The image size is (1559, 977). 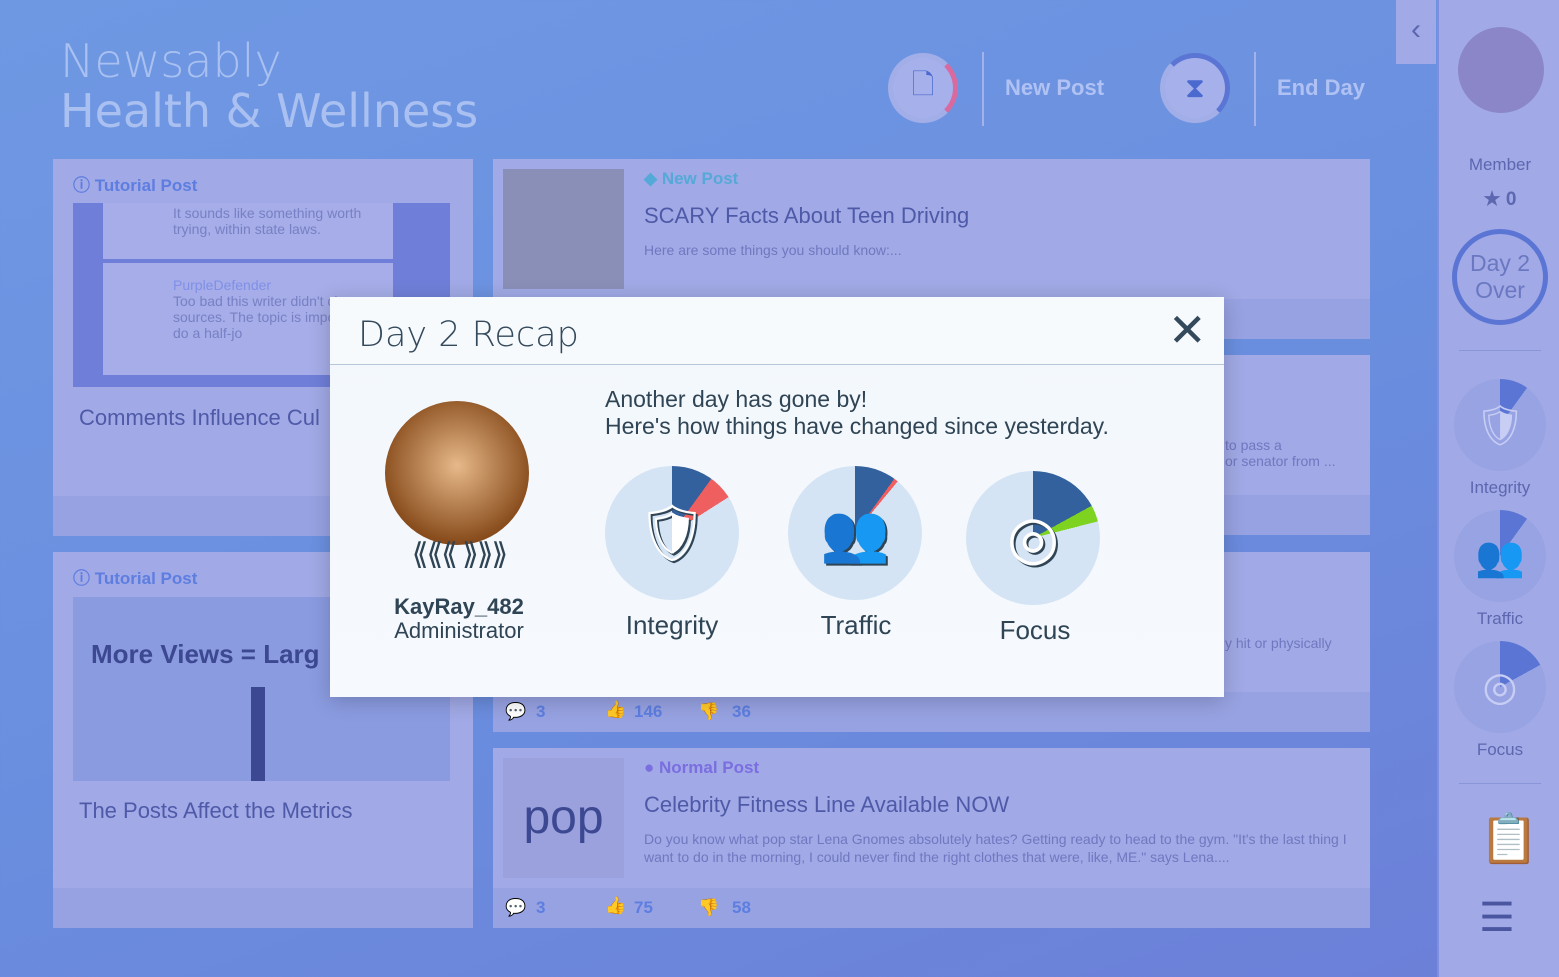 What do you see at coordinates (269, 111) in the screenshot?
I see `section-title: Health & Wellness` at bounding box center [269, 111].